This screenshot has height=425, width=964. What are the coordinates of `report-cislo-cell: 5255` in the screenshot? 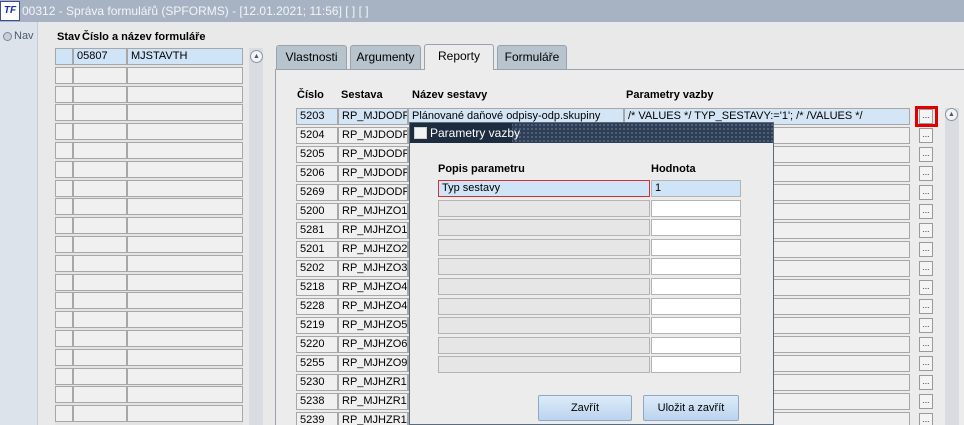 It's located at (317, 363).